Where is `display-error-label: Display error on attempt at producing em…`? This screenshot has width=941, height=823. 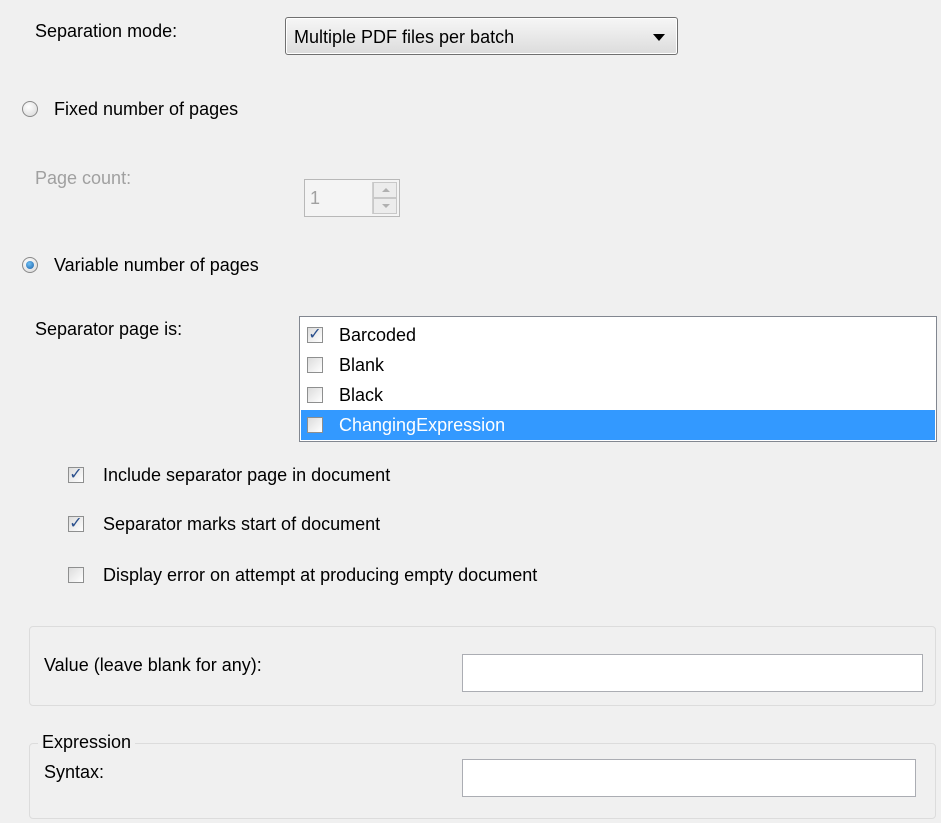 display-error-label: Display error on attempt at producing em… is located at coordinates (320, 575).